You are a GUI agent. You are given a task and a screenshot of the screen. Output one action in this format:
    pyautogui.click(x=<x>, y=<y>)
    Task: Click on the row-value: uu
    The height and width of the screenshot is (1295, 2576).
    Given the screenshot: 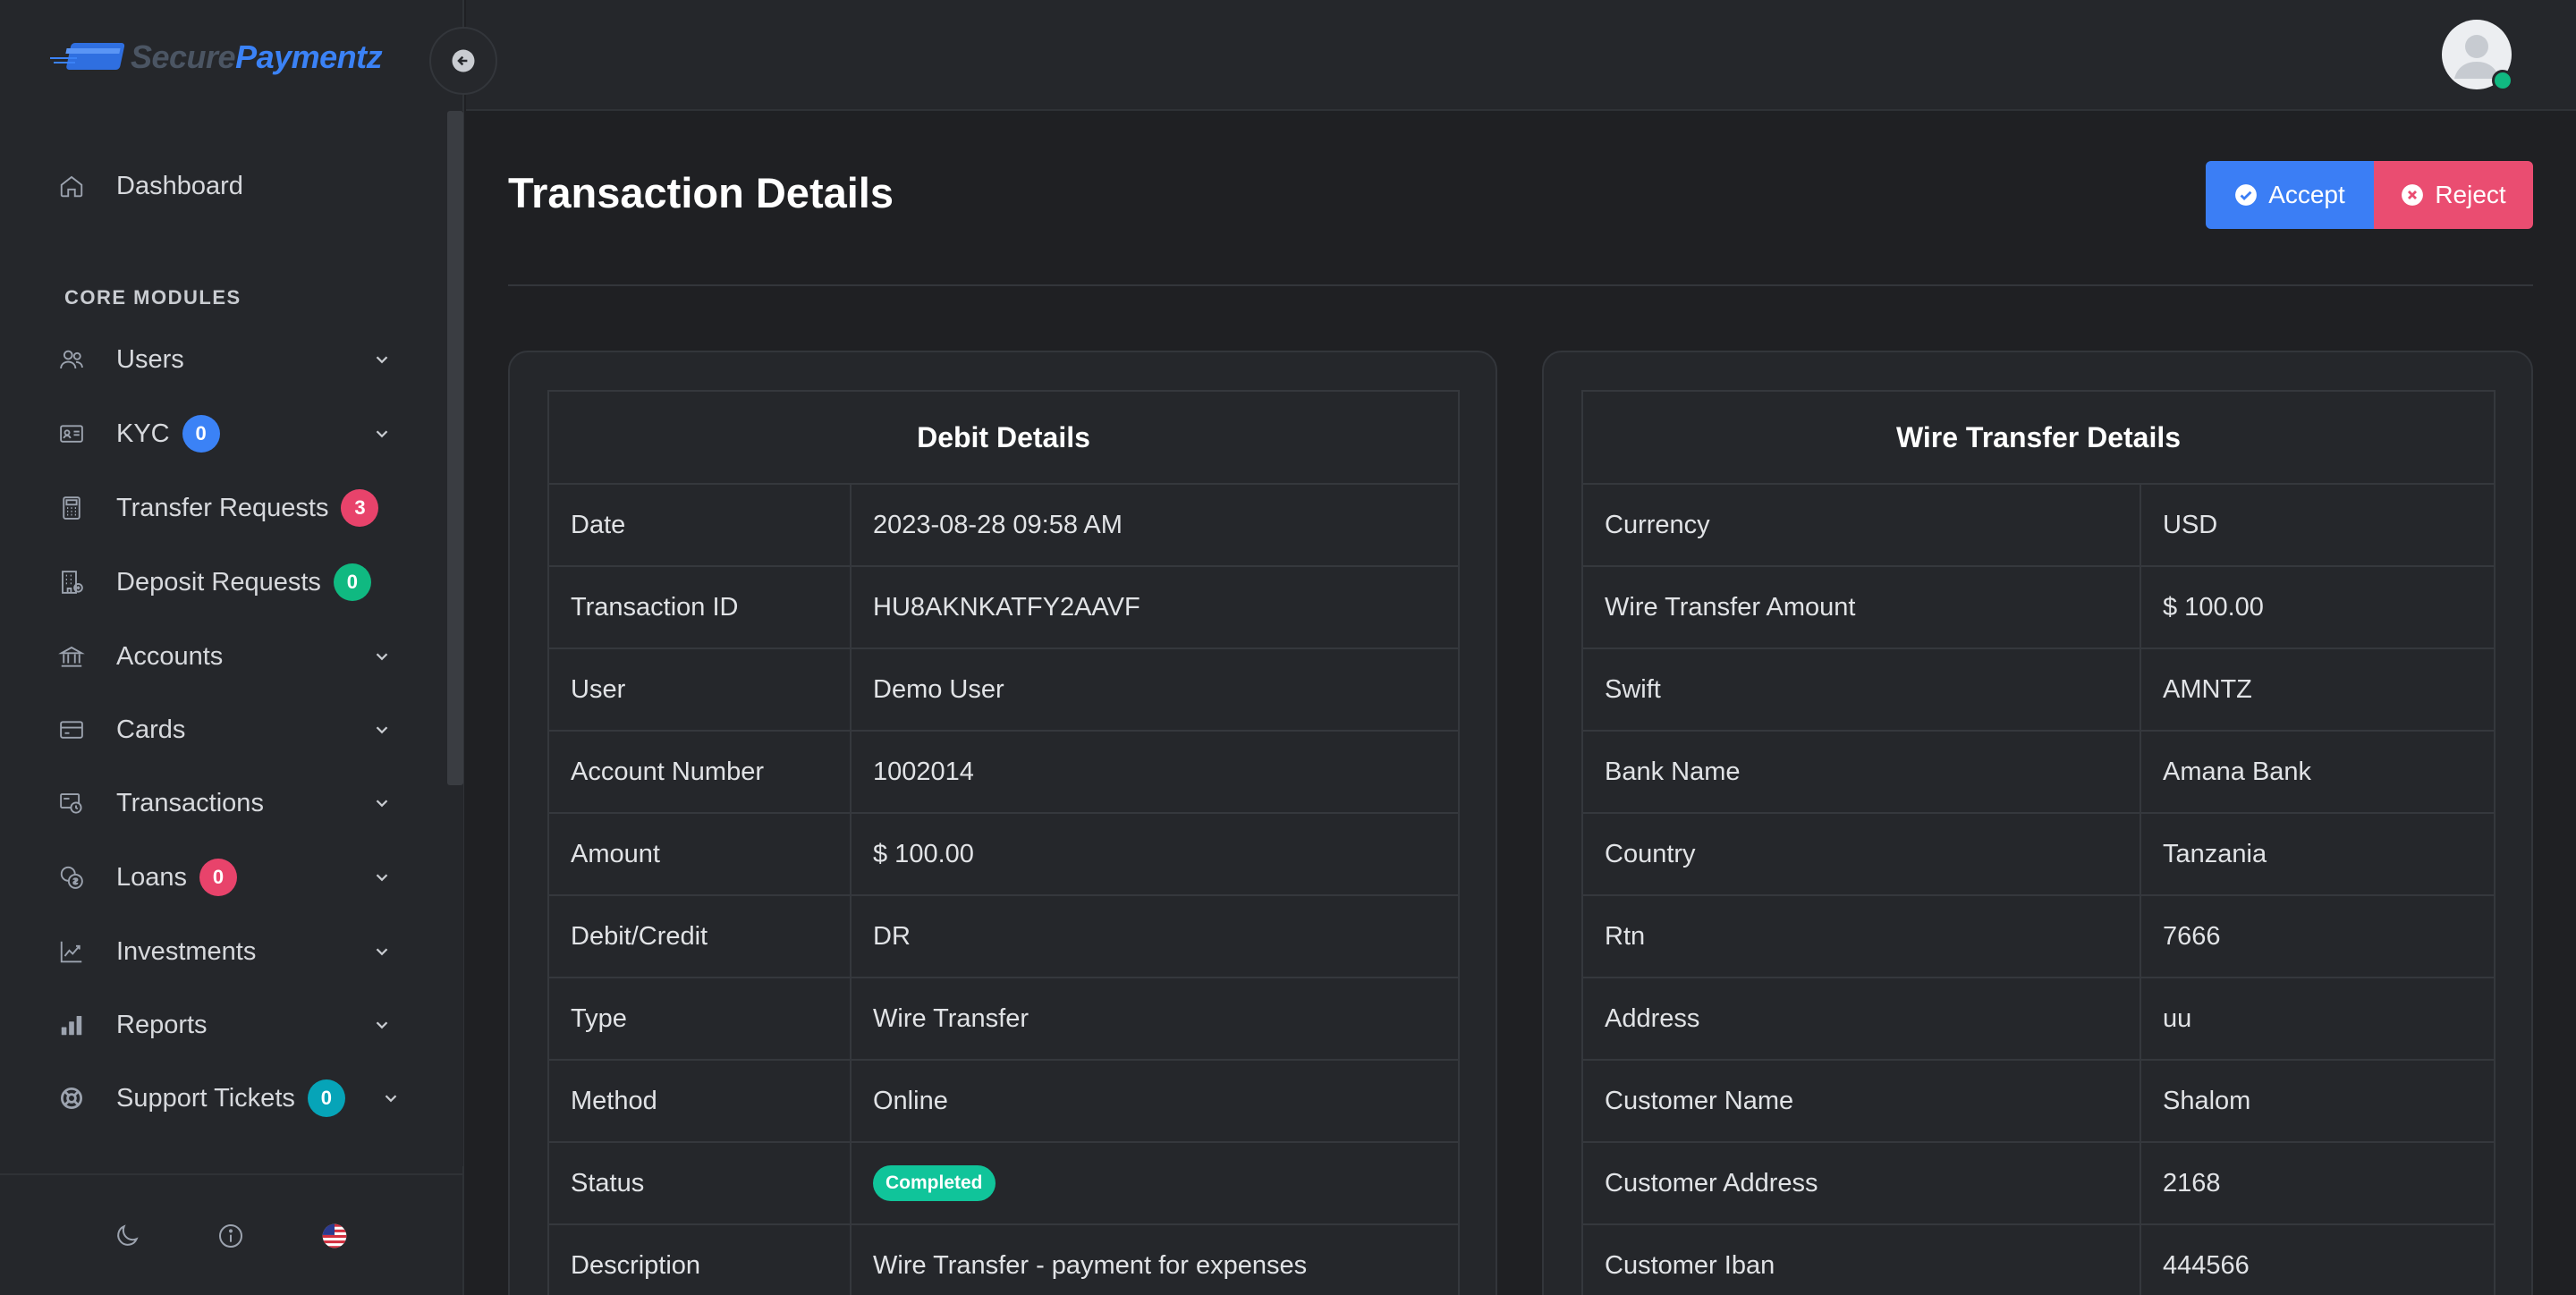 What is the action you would take?
    pyautogui.click(x=2318, y=1019)
    